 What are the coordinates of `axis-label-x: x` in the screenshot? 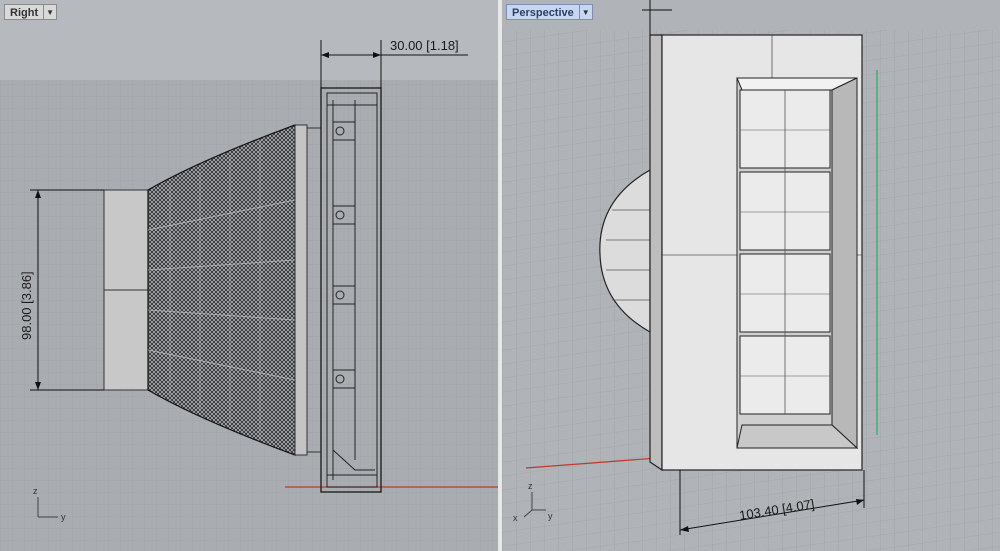 It's located at (515, 518).